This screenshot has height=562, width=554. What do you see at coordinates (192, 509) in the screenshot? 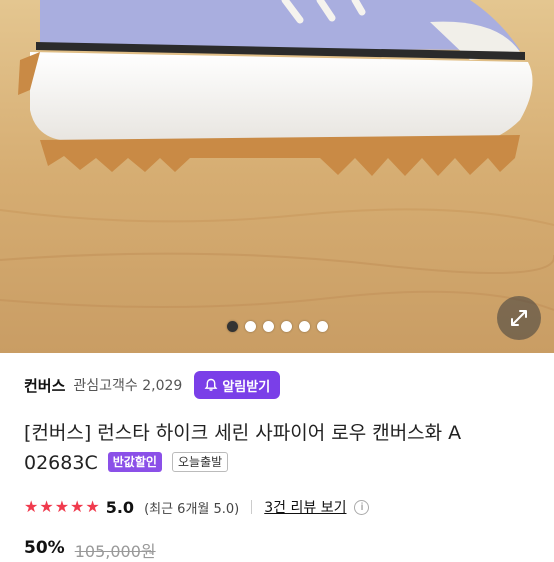
I see `recent-rating: (최근 6개월 5.0)` at bounding box center [192, 509].